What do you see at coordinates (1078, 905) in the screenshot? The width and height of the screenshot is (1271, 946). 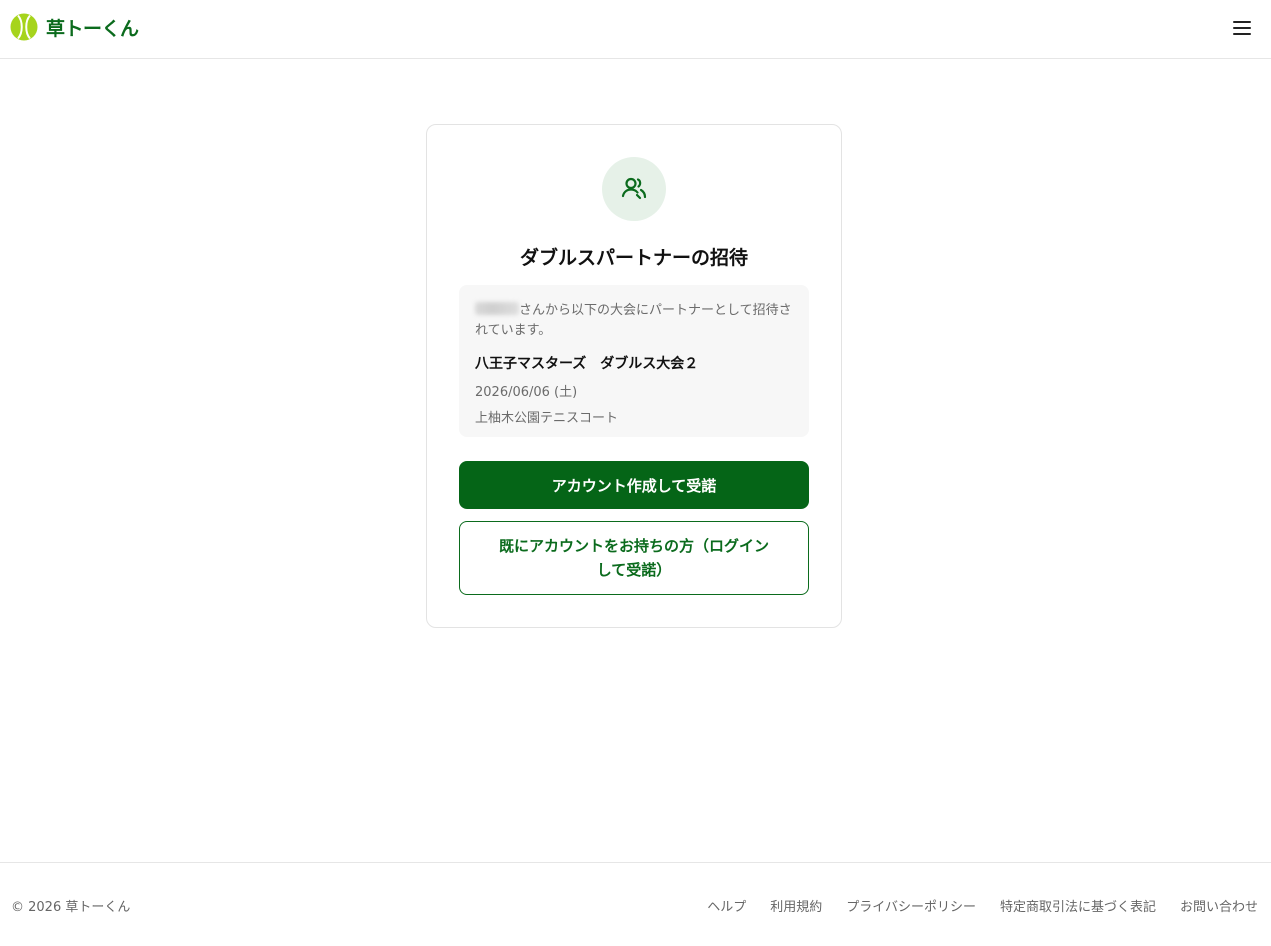 I see `footer-link-commerce-law: 特定商取引法に基づく表記` at bounding box center [1078, 905].